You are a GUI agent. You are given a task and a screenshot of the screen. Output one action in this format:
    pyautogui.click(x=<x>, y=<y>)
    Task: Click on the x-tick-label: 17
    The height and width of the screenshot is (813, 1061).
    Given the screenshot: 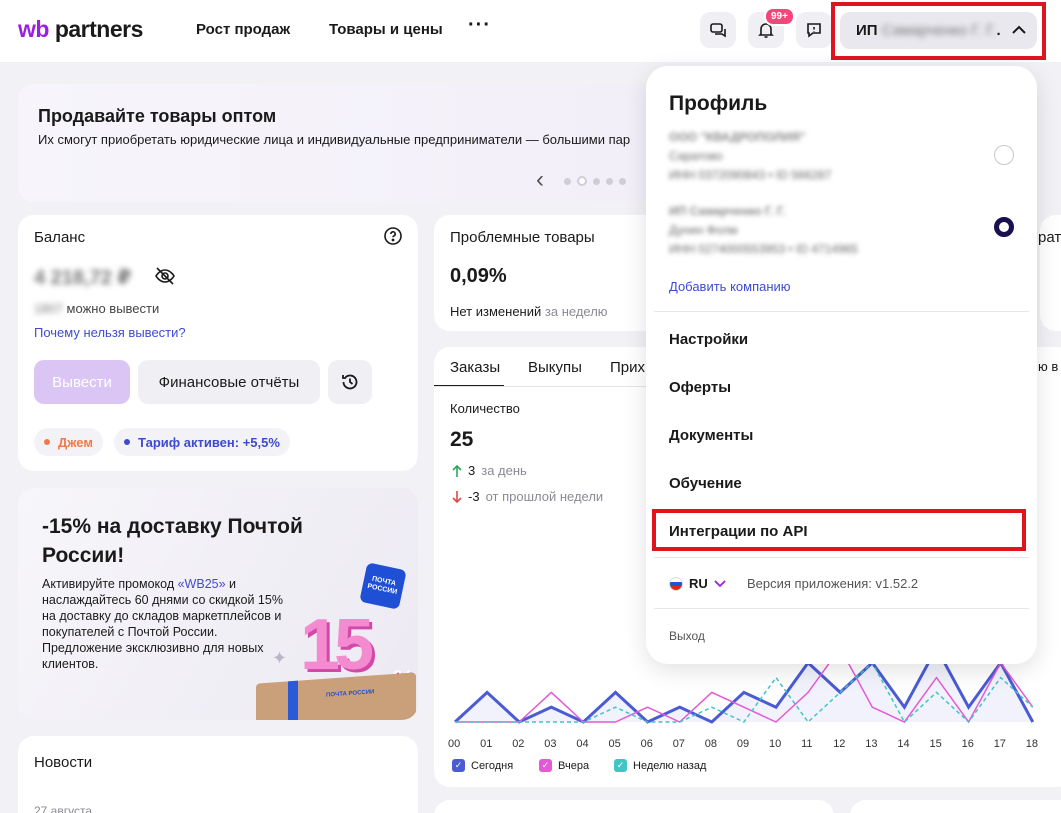 What is the action you would take?
    pyautogui.click(x=999, y=744)
    